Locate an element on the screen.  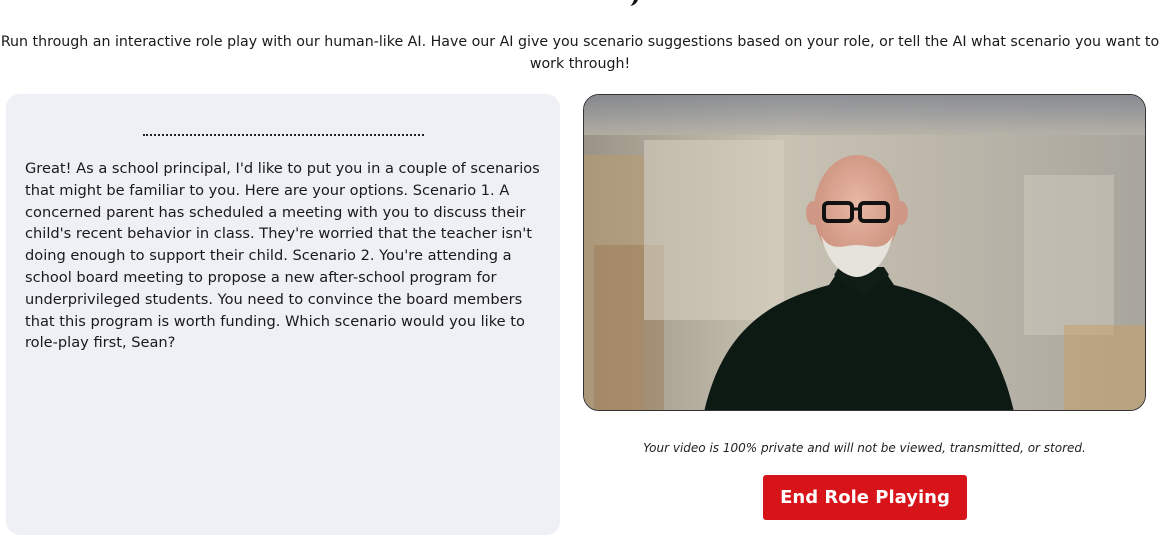
end-role-playing-button: End Role Playing is located at coordinates (865, 497).